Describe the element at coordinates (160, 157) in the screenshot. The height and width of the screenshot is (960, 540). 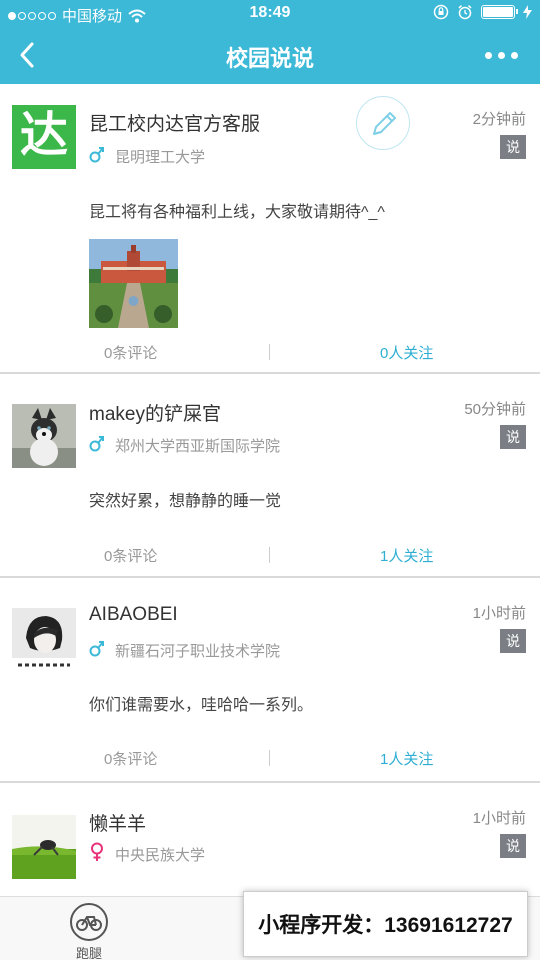
I see `post-school: 昆明理工大学` at that location.